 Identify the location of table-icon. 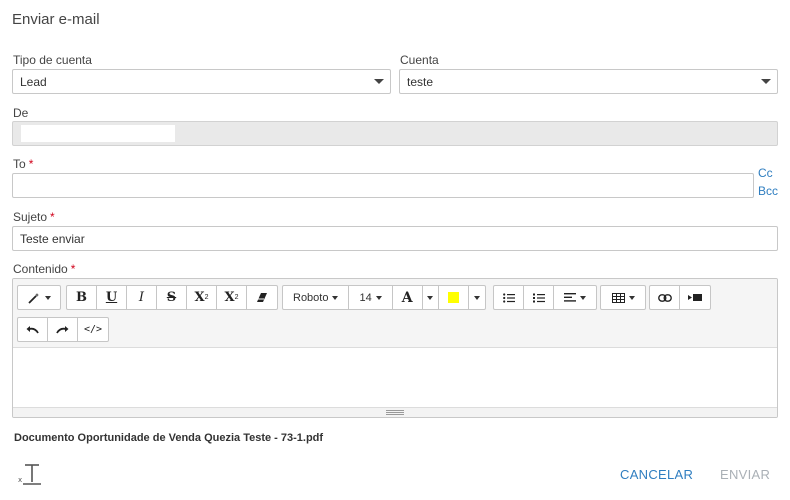
(618, 297).